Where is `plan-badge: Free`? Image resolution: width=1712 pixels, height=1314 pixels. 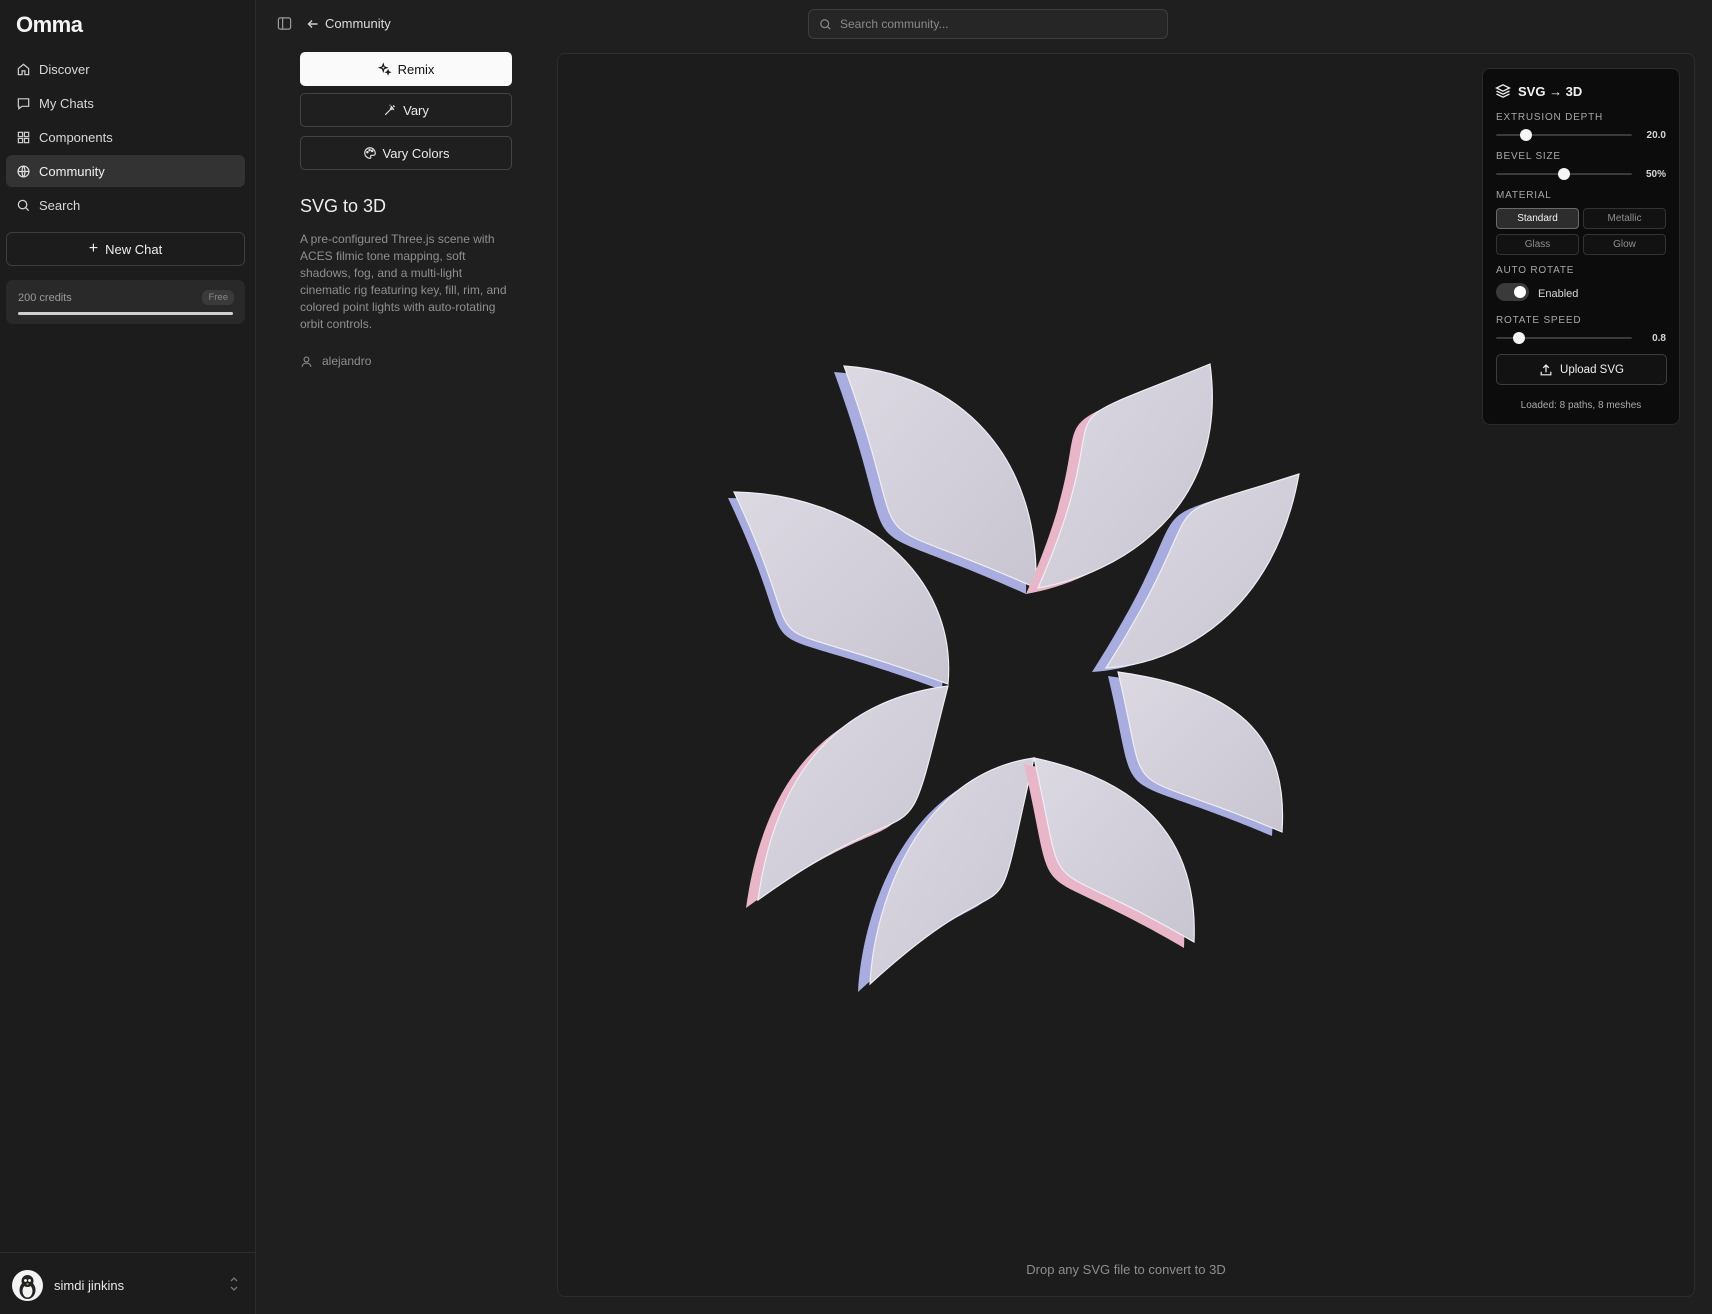
plan-badge: Free is located at coordinates (218, 297).